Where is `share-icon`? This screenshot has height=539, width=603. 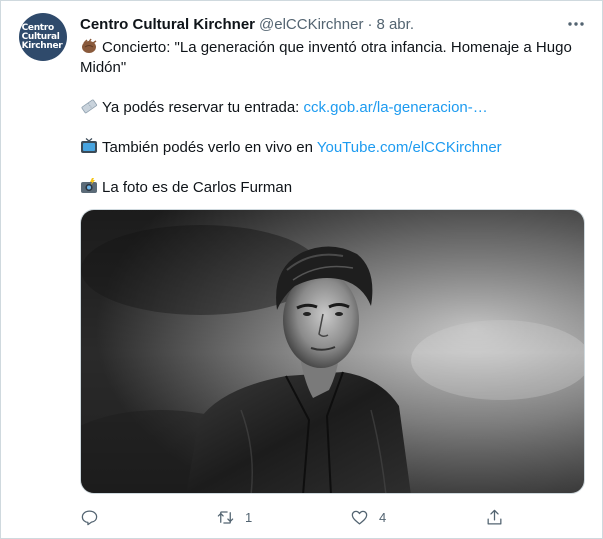
share-icon is located at coordinates (494, 516).